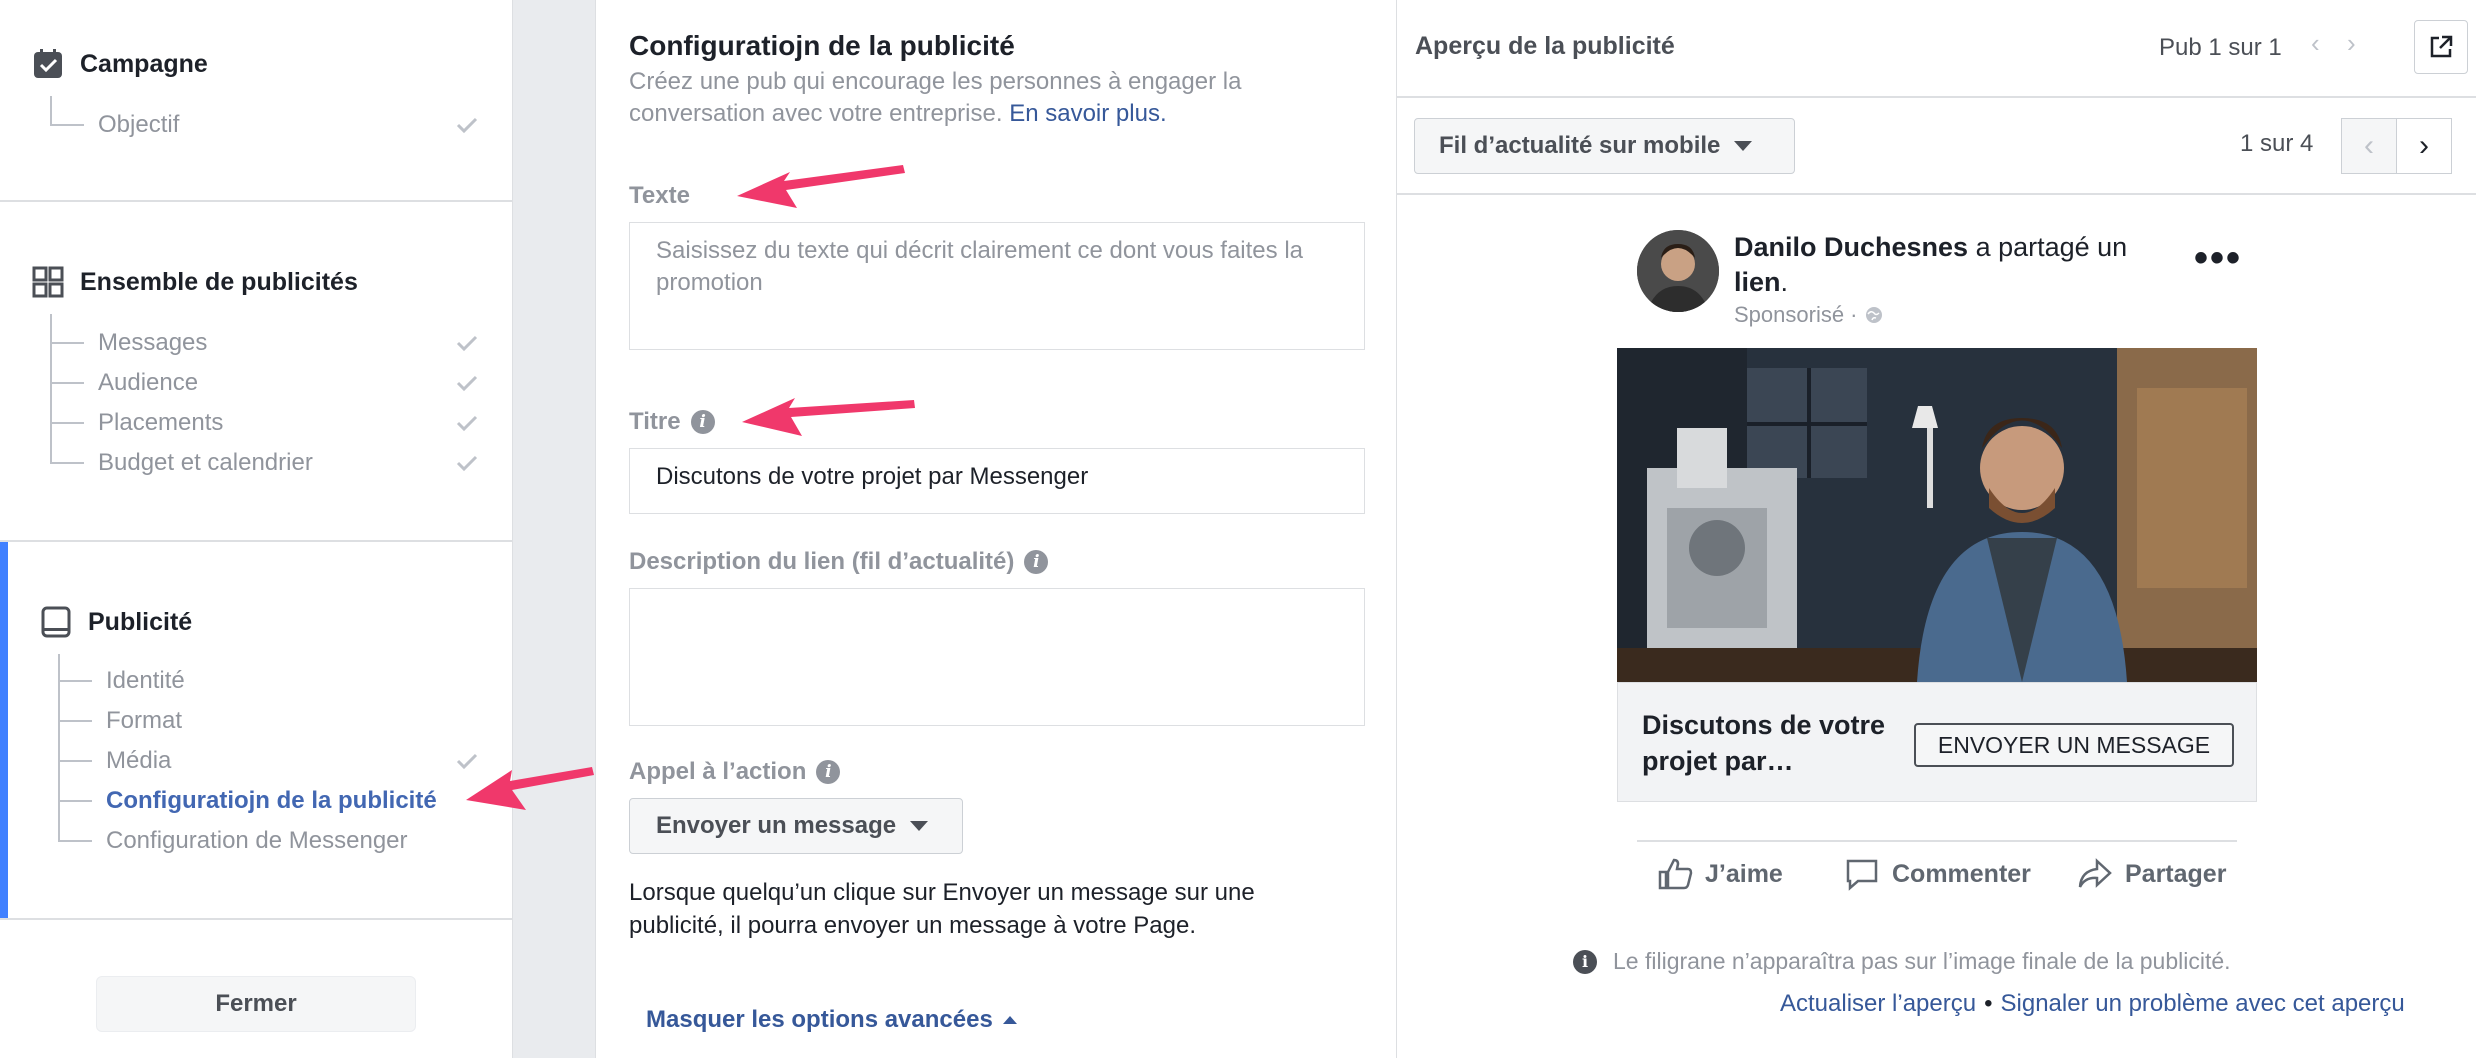  I want to click on external-link-icon, so click(2441, 46).